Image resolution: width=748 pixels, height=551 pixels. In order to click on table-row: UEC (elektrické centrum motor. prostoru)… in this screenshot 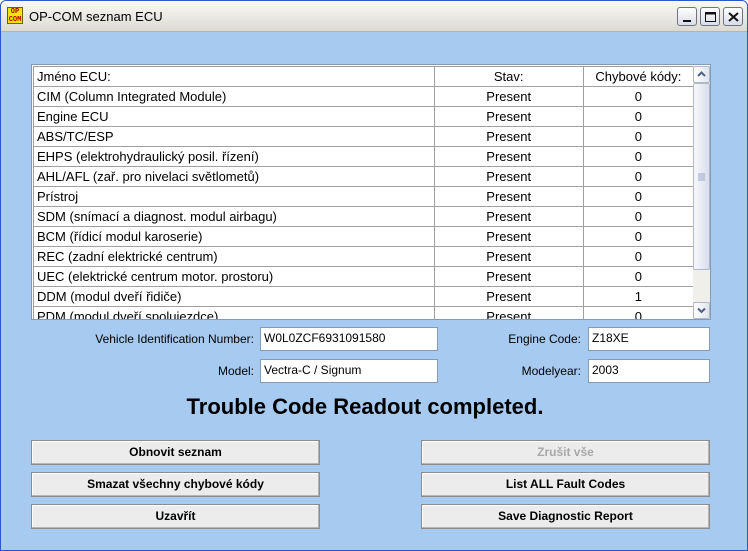, I will do `click(364, 276)`.